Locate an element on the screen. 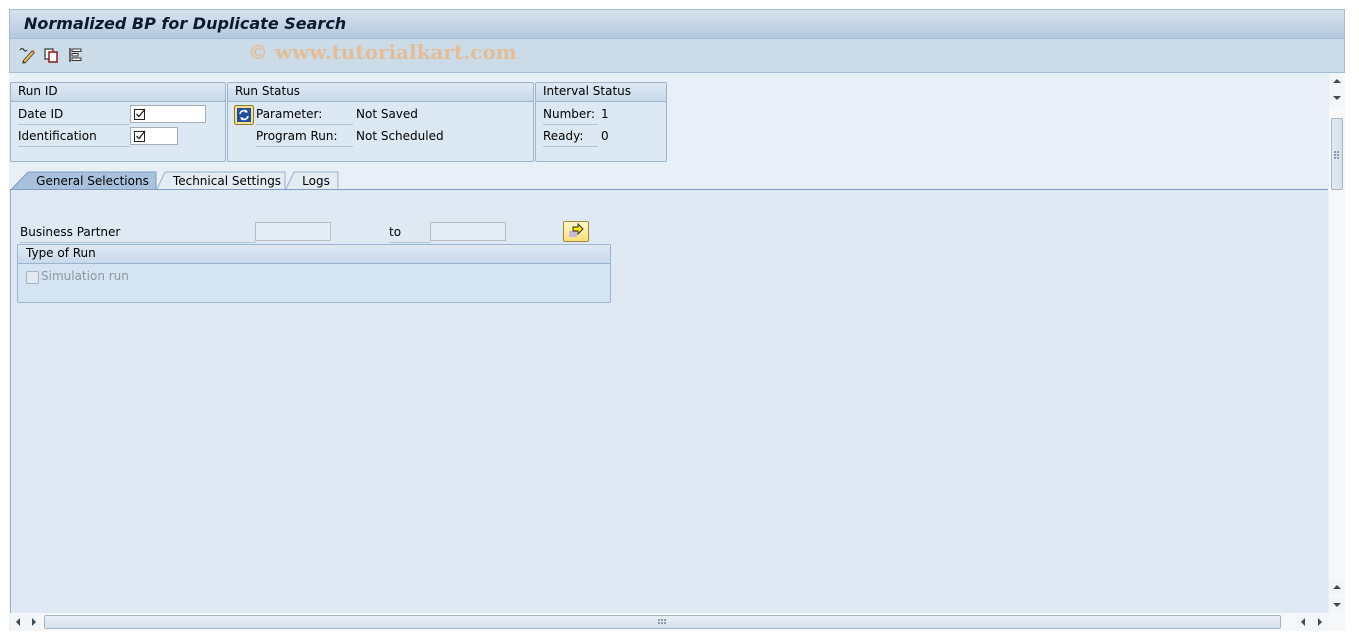  multiple-selection-button is located at coordinates (576, 231).